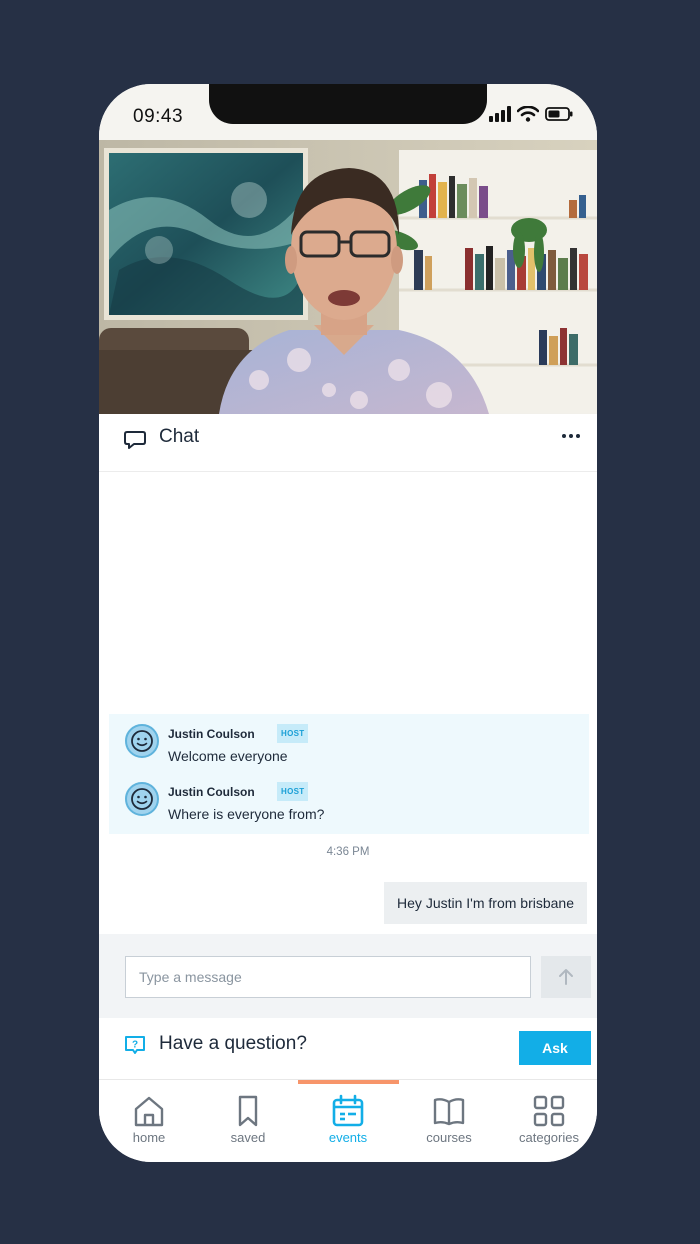  Describe the element at coordinates (348, 1082) in the screenshot. I see `active-tab-indicator` at that location.